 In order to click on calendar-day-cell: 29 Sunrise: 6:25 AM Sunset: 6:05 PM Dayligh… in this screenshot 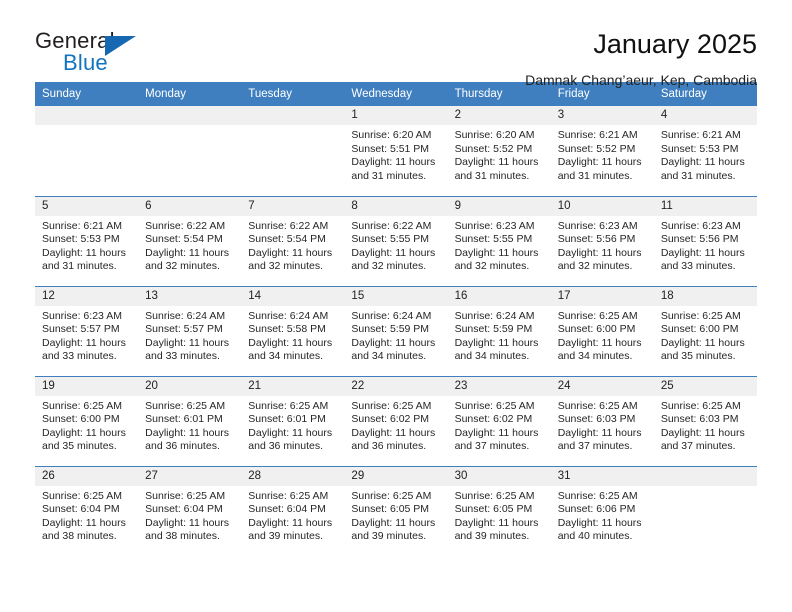, I will do `click(396, 510)`.